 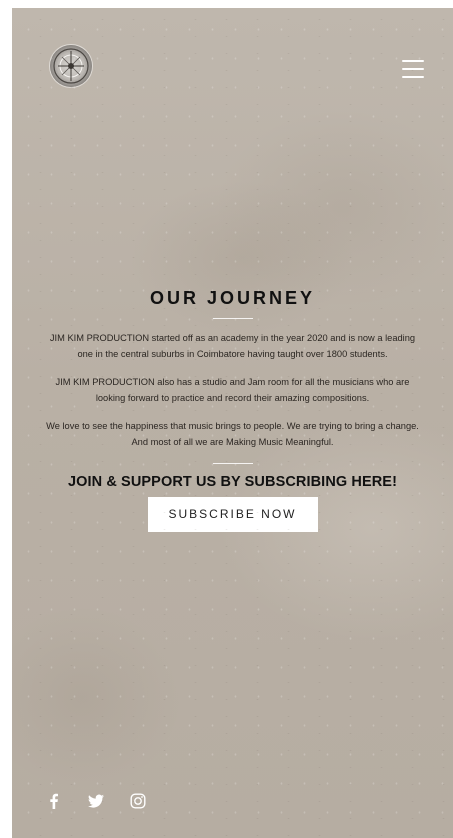 I want to click on logo-icon, so click(x=71, y=66).